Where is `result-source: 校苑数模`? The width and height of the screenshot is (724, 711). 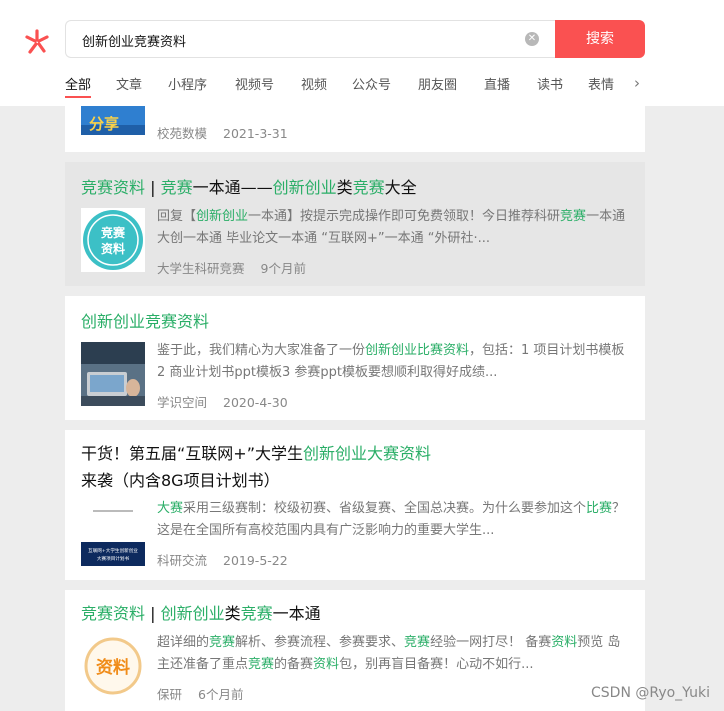 result-source: 校苑数模 is located at coordinates (182, 133).